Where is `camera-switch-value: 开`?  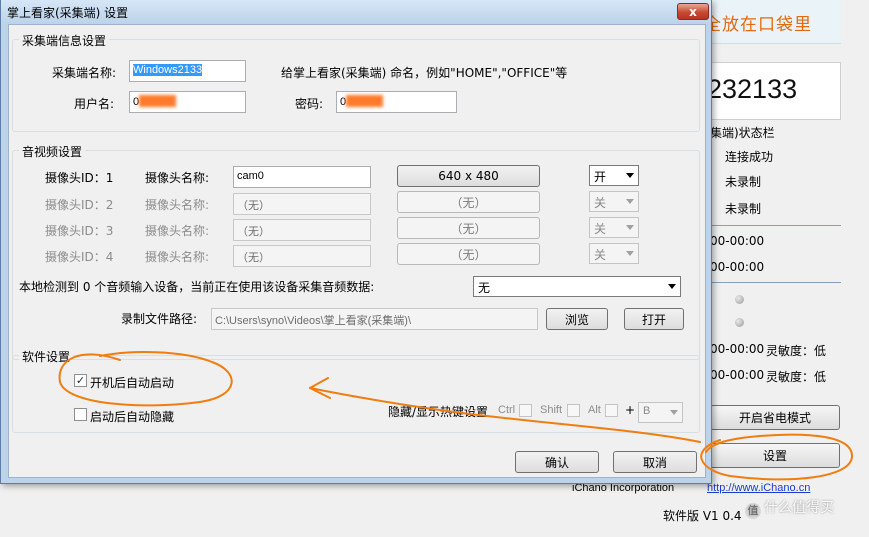
camera-switch-value: 开 is located at coordinates (600, 177).